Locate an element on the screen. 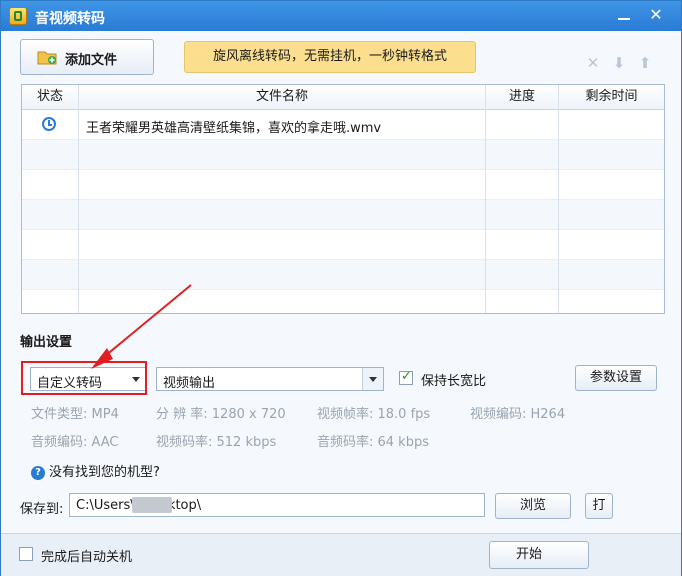  keep-ratio-checkbox is located at coordinates (406, 377).